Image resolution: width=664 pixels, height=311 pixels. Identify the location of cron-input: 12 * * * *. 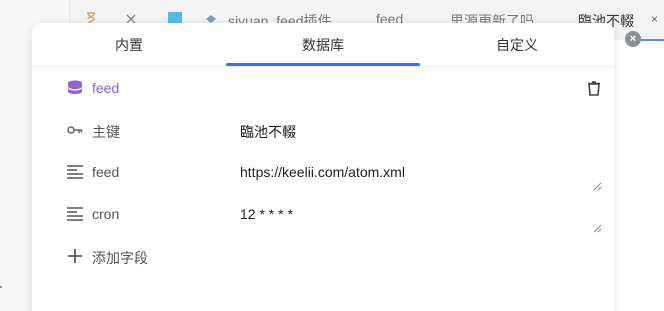
(439, 218).